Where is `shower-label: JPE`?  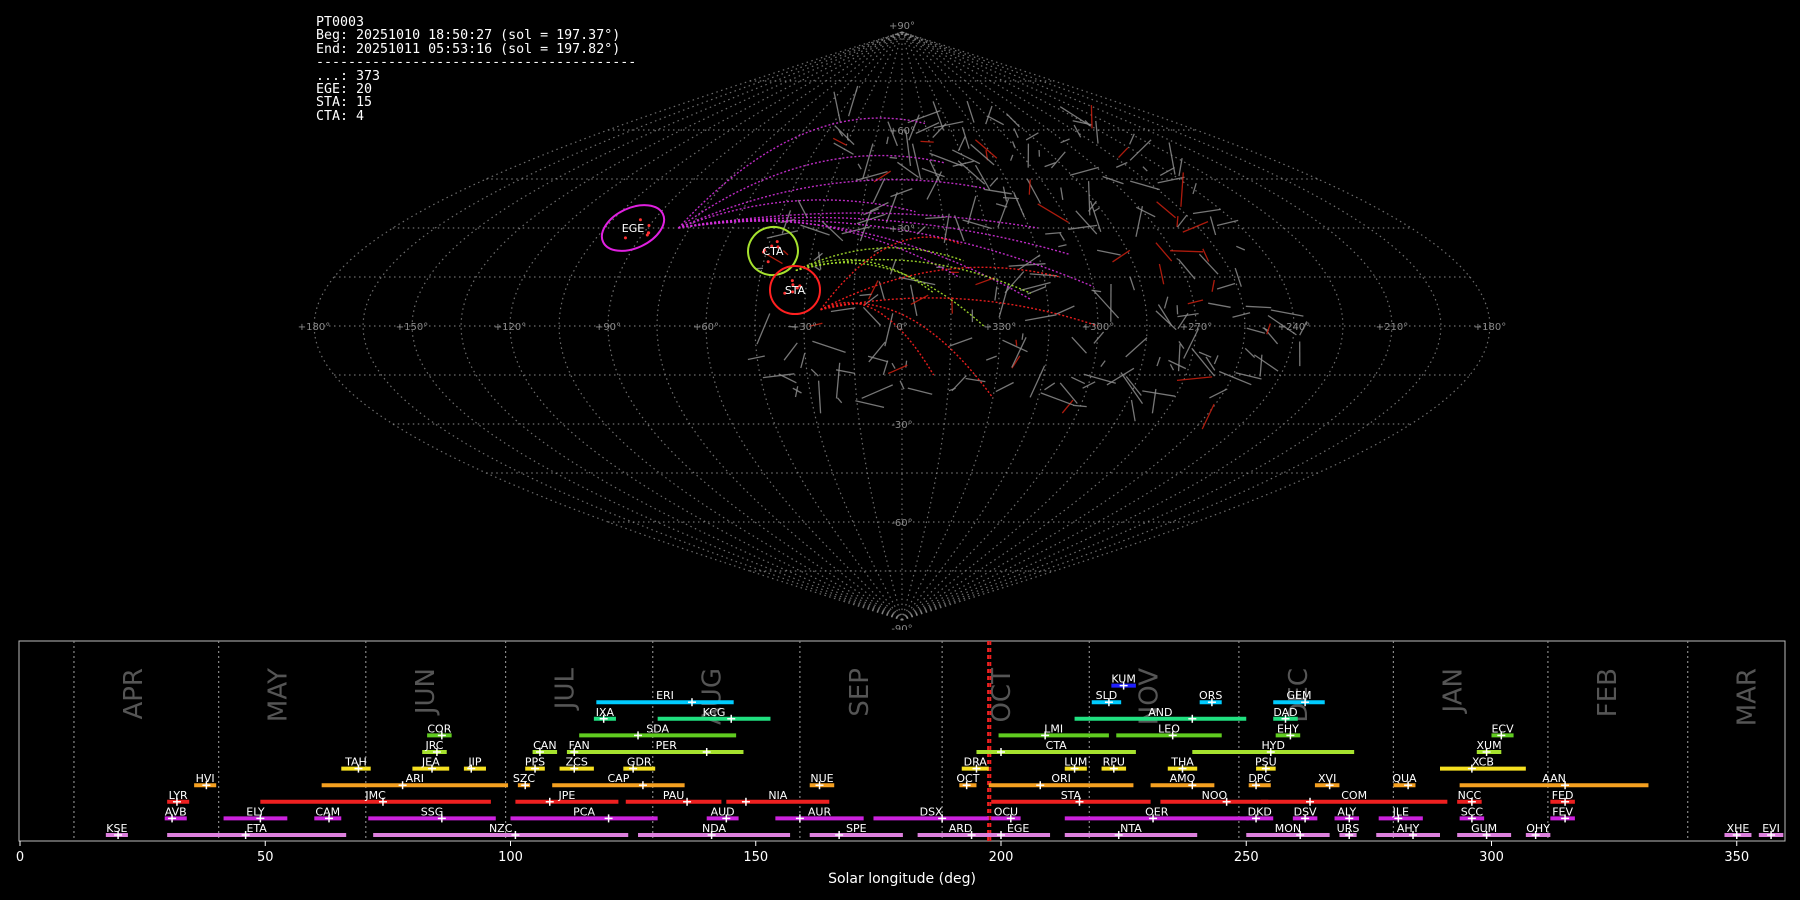
shower-label: JPE is located at coordinates (566, 795).